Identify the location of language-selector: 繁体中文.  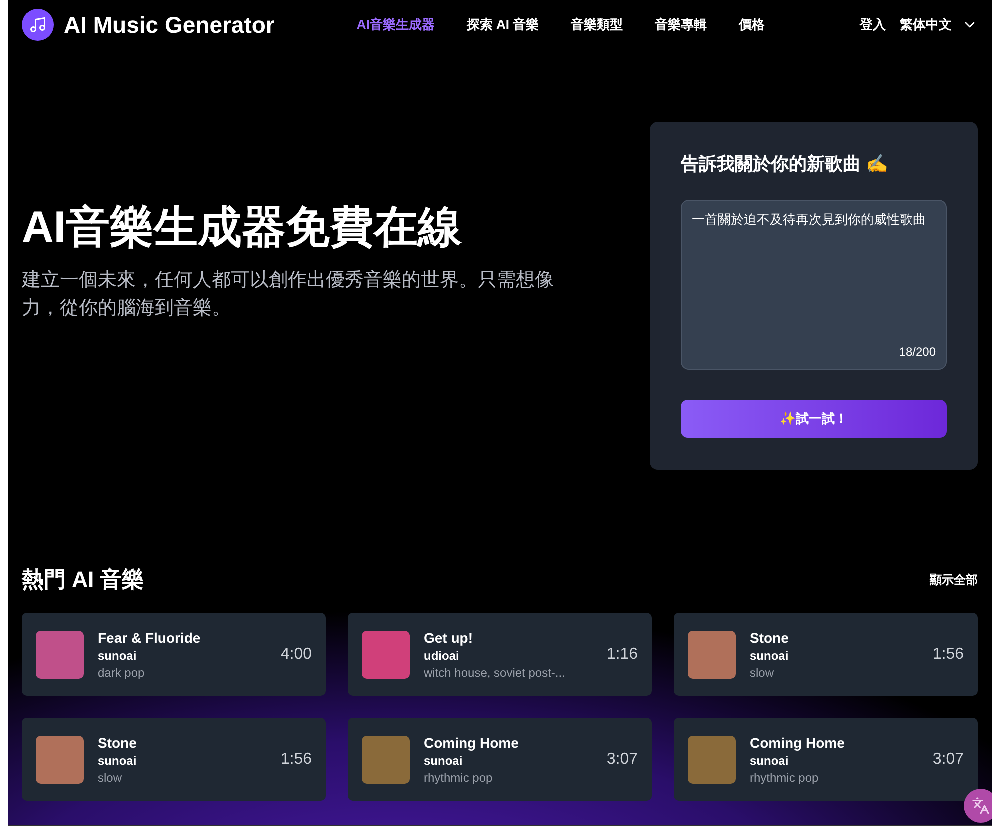
(939, 25).